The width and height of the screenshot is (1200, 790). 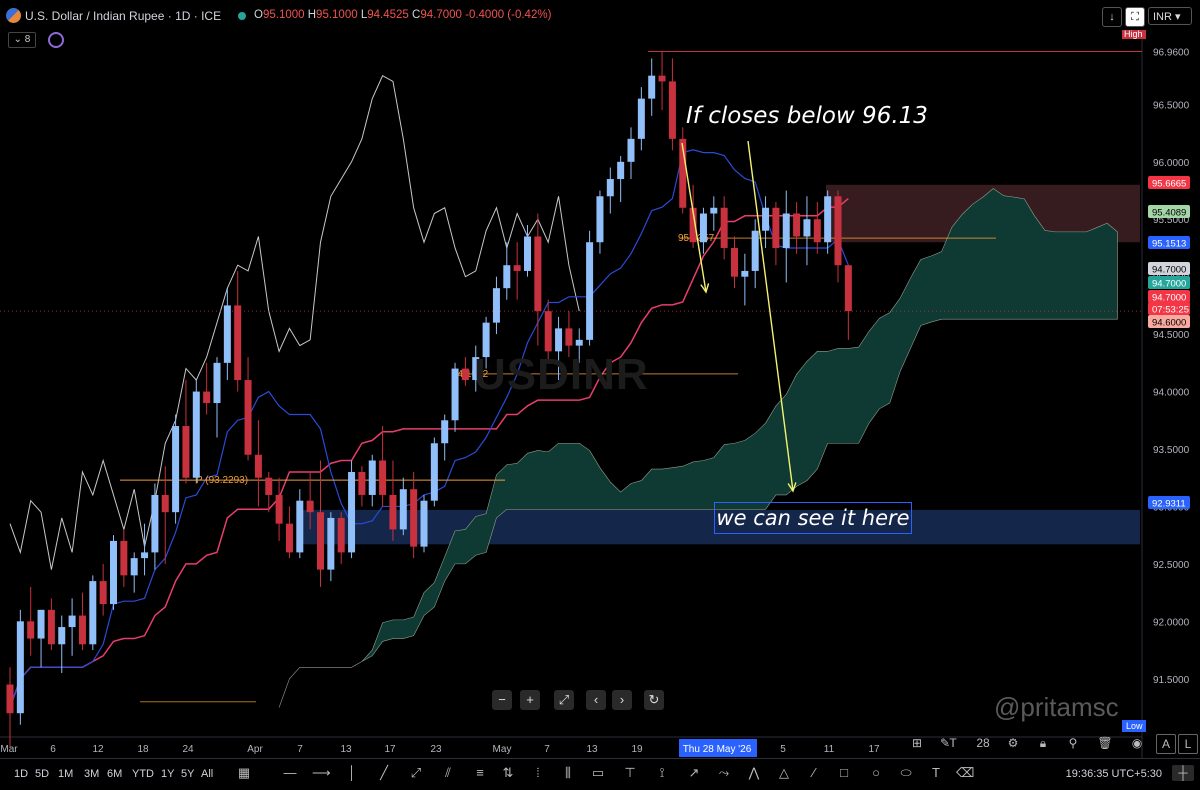 I want to click on zoom-out-button: −, so click(x=502, y=700).